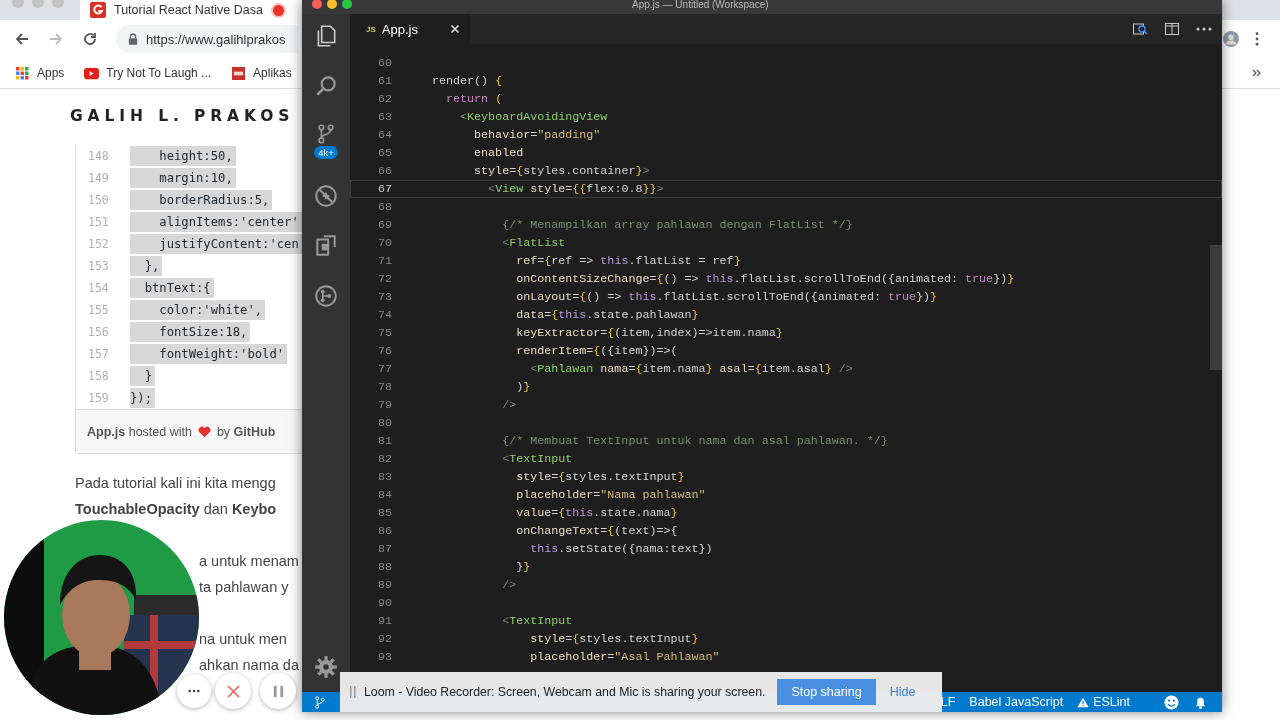  I want to click on line-number: 80, so click(384, 423).